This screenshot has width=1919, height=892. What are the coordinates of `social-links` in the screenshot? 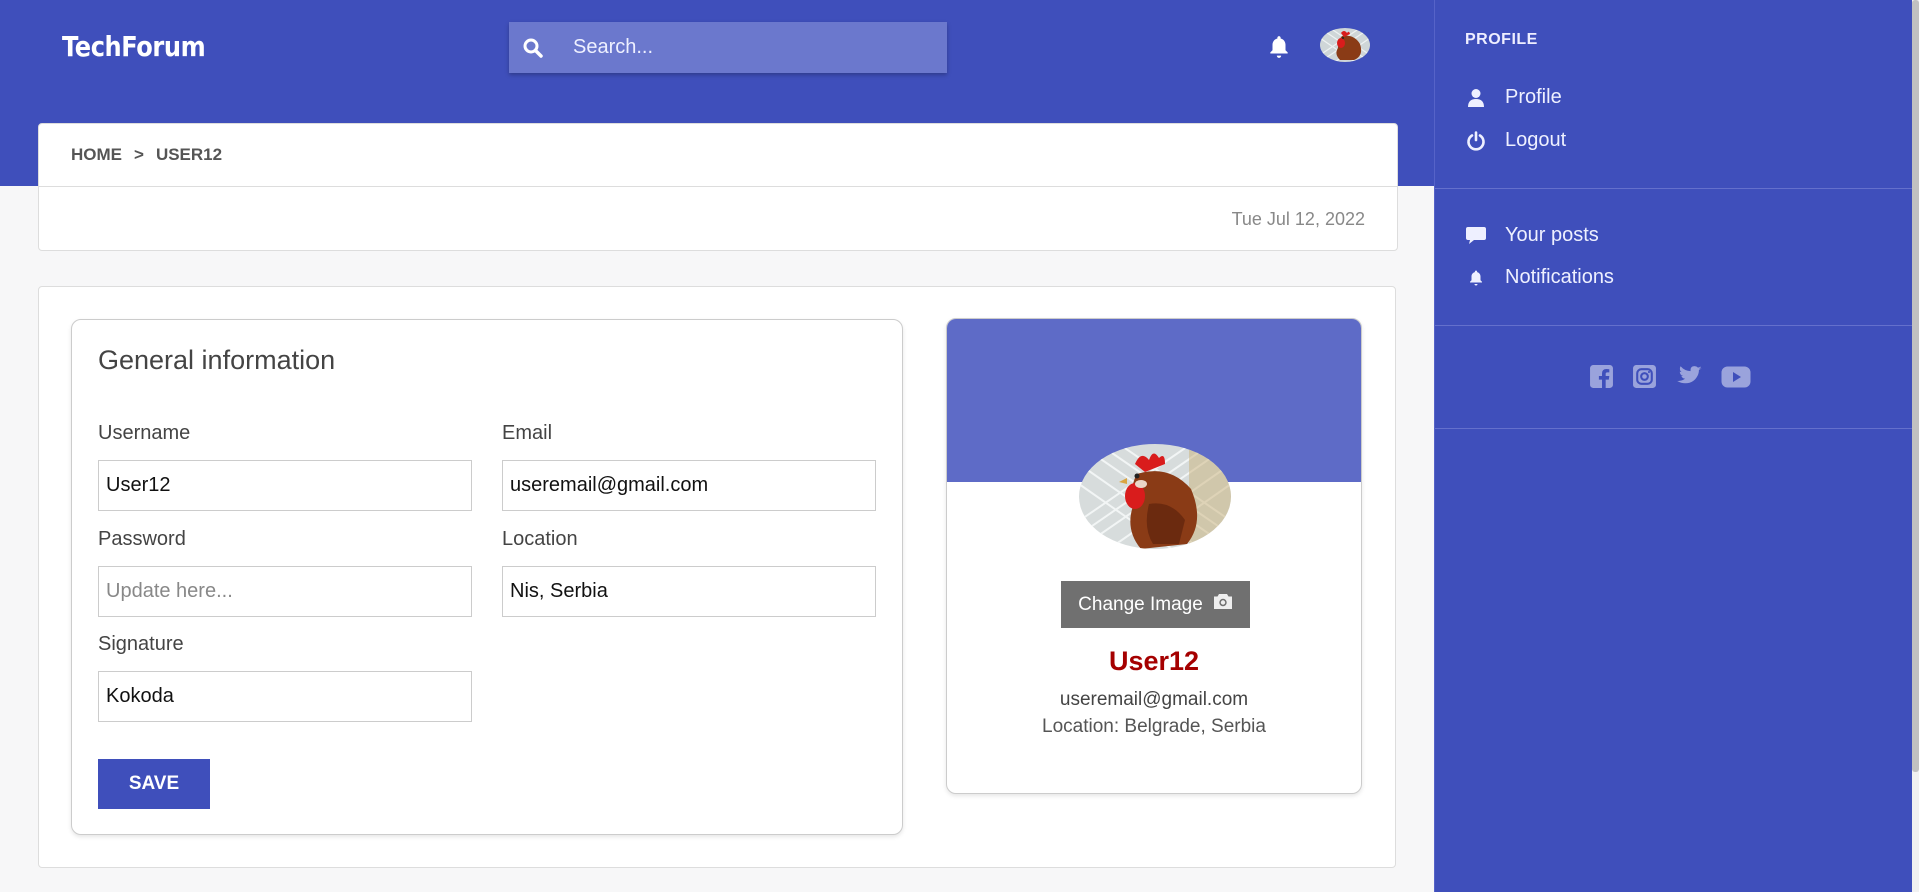 It's located at (1670, 379).